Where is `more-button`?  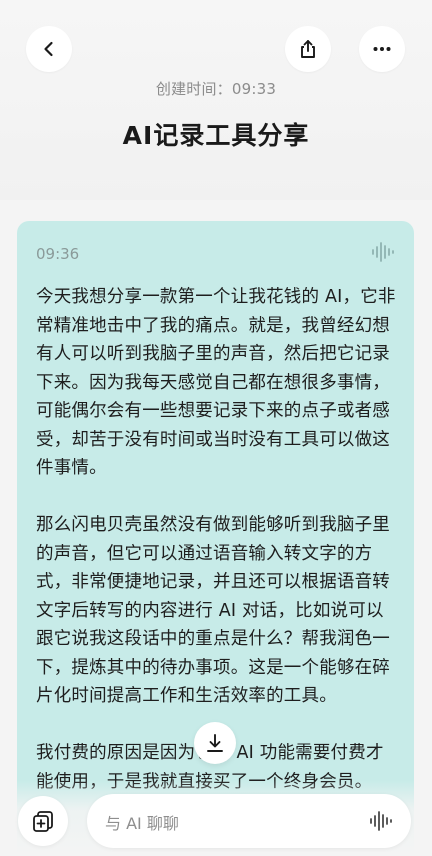 more-button is located at coordinates (382, 49).